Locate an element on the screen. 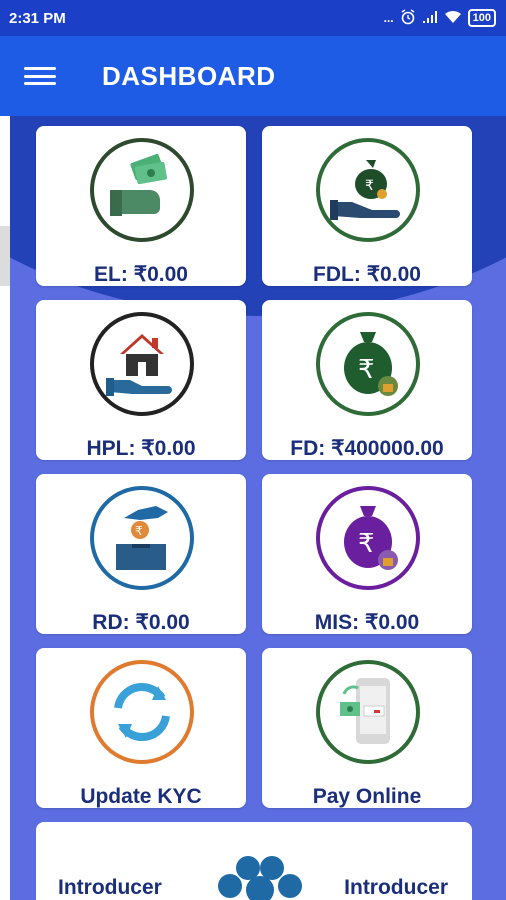 The width and height of the screenshot is (506, 900). introducer-left-label: Introducer is located at coordinates (110, 887).